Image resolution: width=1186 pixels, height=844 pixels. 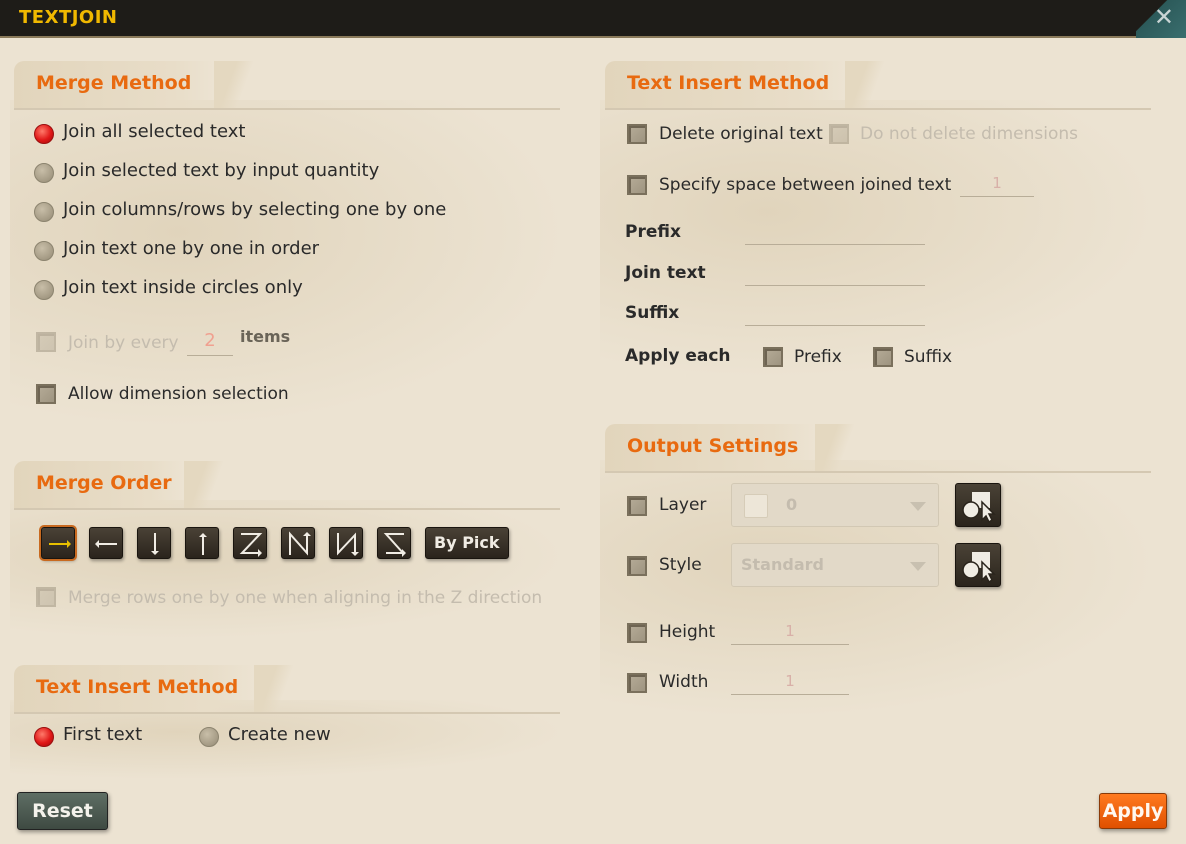 What do you see at coordinates (835, 505) in the screenshot?
I see `layer-dropdown: 0` at bounding box center [835, 505].